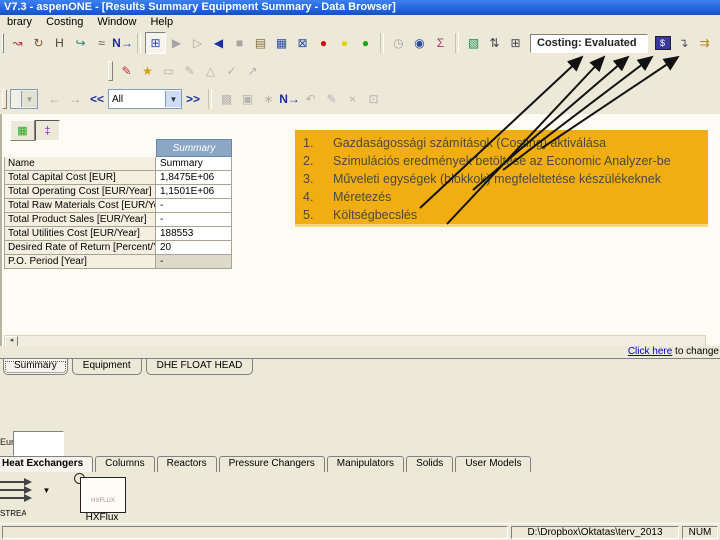 The image size is (720, 540). I want to click on costing-activate-icon: $, so click(662, 43).